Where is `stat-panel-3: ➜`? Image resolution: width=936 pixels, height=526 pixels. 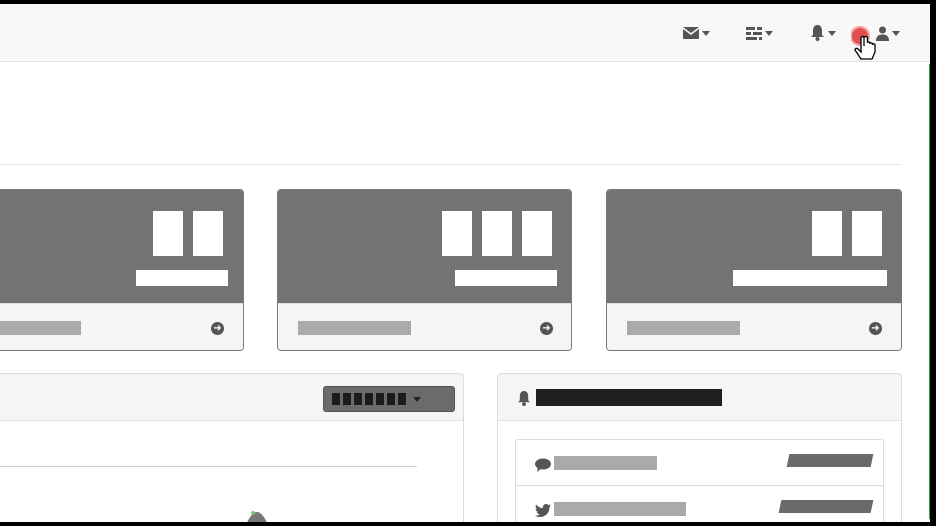
stat-panel-3: ➜ is located at coordinates (754, 270).